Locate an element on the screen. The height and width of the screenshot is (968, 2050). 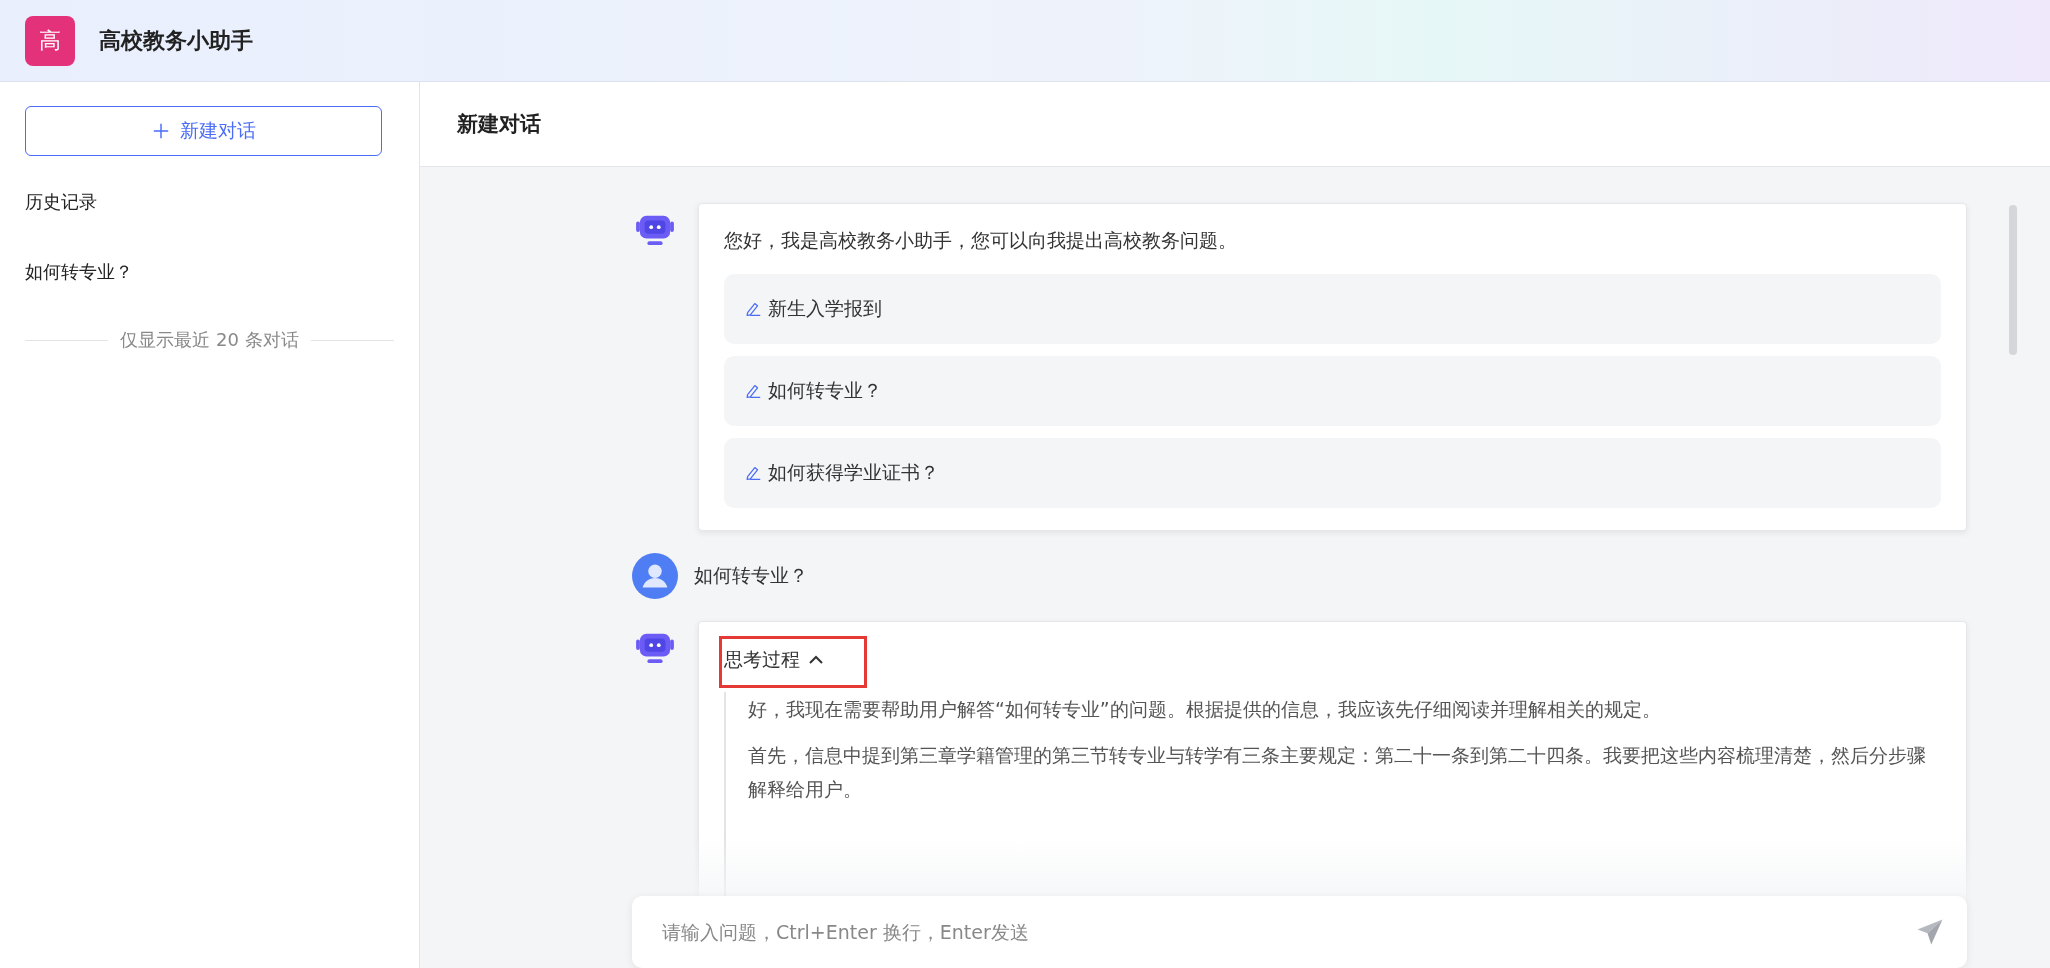
scrollbar-thumb is located at coordinates (2013, 280).